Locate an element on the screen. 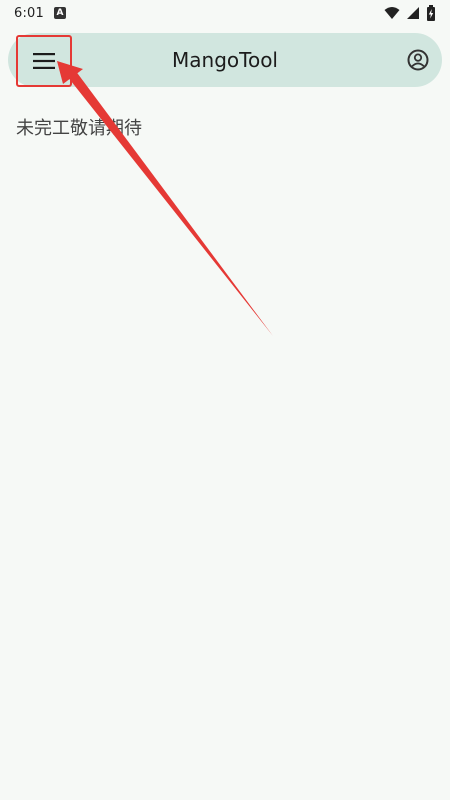  status-left: 6:01 A is located at coordinates (40, 13).